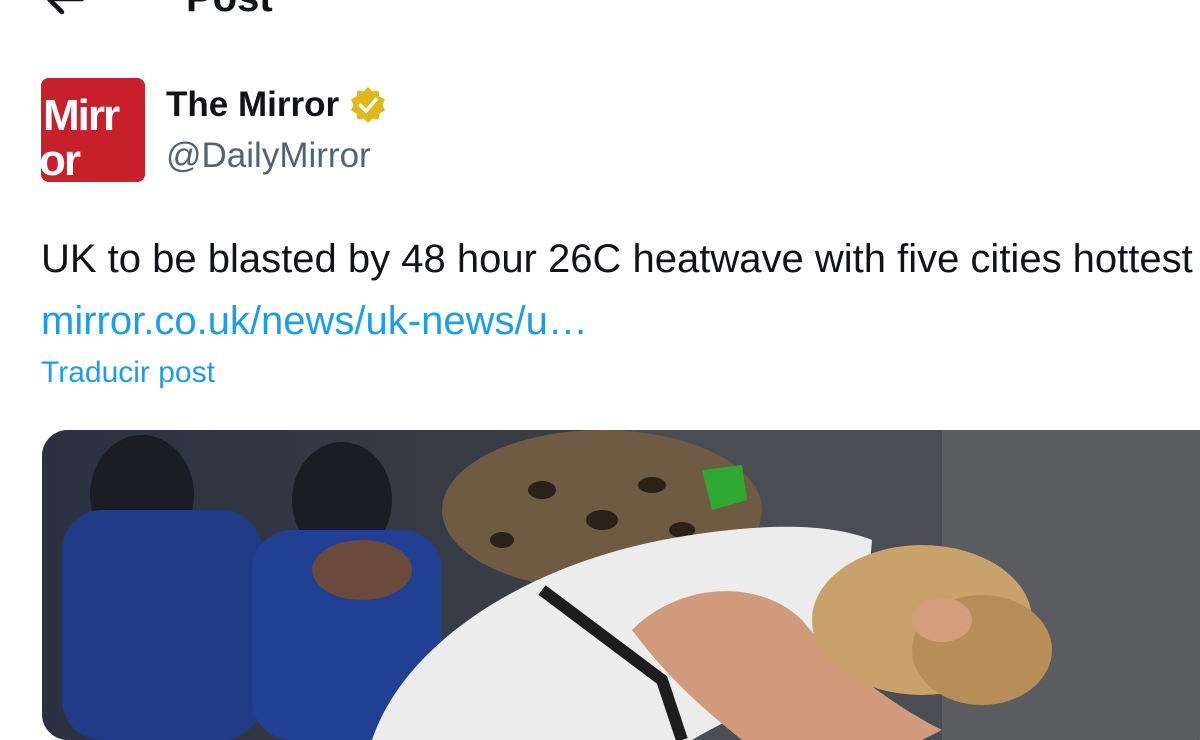 Image resolution: width=1200 pixels, height=740 pixels. Describe the element at coordinates (65, 7) in the screenshot. I see `arrow-left-icon` at that location.